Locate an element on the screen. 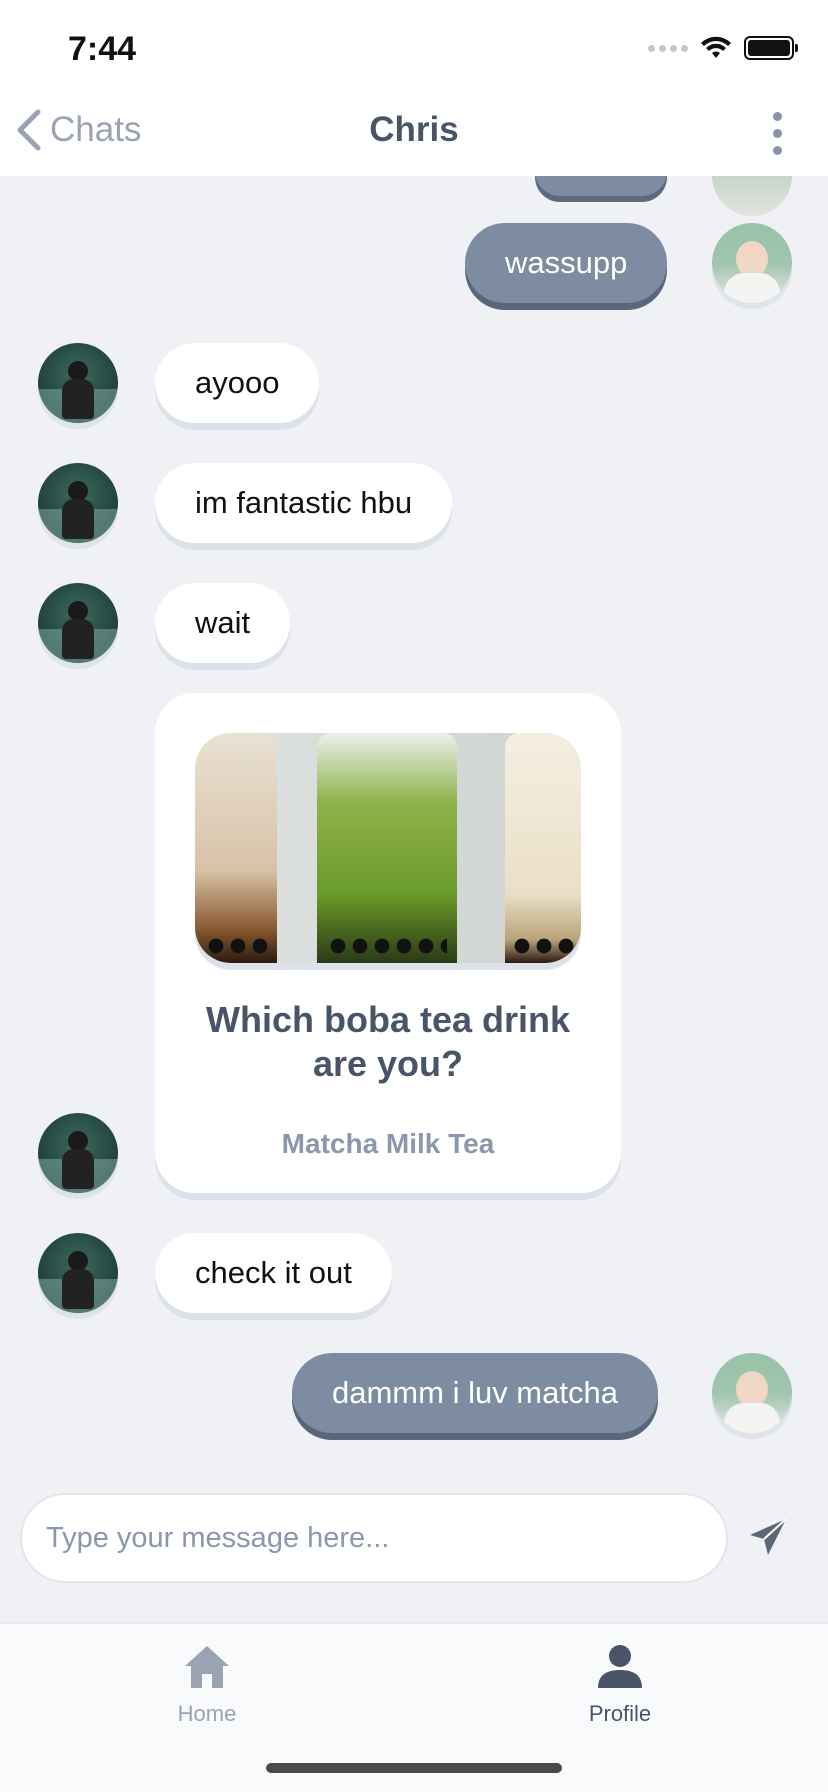 The image size is (828, 1792). home-indicator is located at coordinates (414, 1768).